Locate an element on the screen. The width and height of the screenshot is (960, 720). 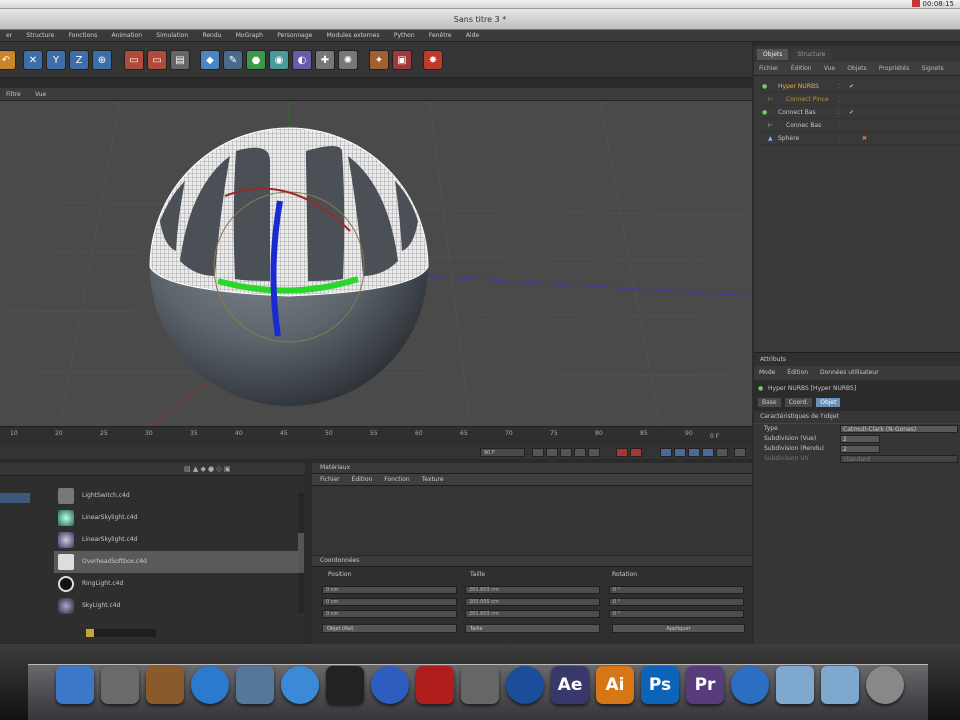
key-param-icon is located at coordinates (708, 452).